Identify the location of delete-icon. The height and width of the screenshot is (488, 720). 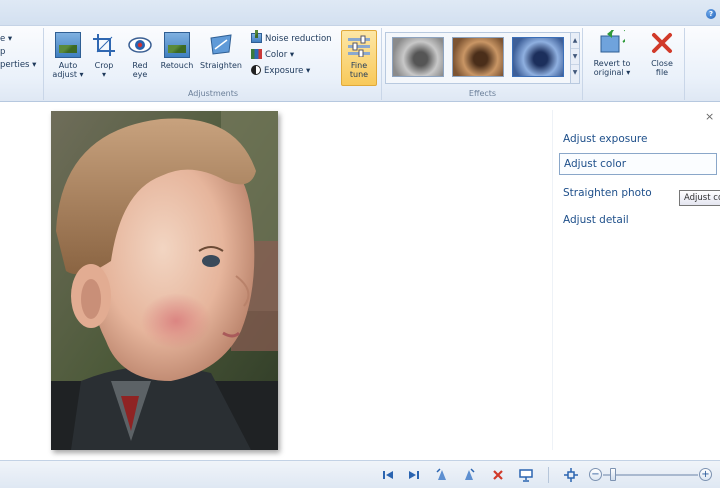
(498, 475).